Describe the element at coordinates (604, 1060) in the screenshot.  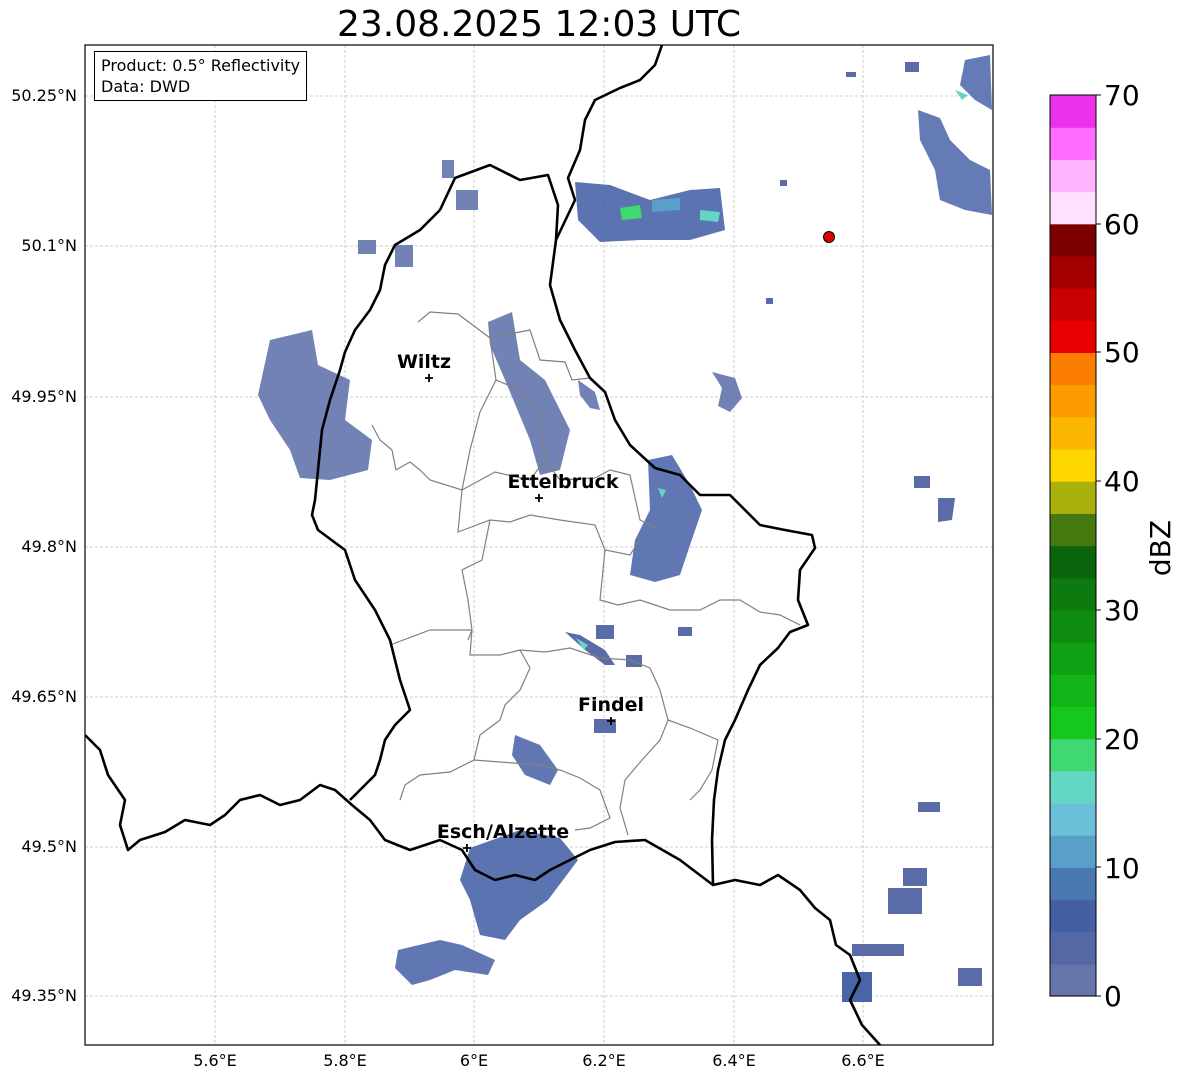
I see `lon-tick-label: 6.2°E` at that location.